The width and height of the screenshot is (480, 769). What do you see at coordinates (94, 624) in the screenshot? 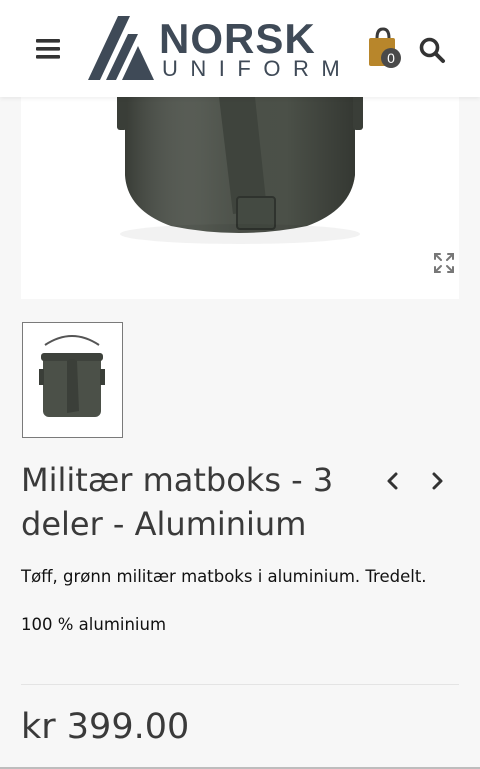
I see `product-material: 100 % aluminium` at bounding box center [94, 624].